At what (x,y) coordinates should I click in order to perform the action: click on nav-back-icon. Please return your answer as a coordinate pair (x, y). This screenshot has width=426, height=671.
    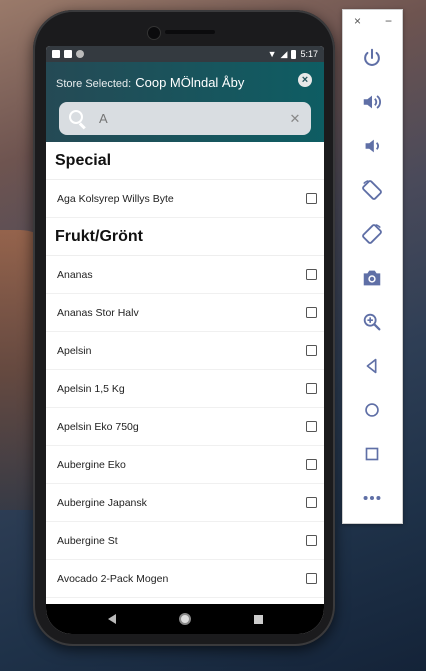
    Looking at the image, I should click on (111, 619).